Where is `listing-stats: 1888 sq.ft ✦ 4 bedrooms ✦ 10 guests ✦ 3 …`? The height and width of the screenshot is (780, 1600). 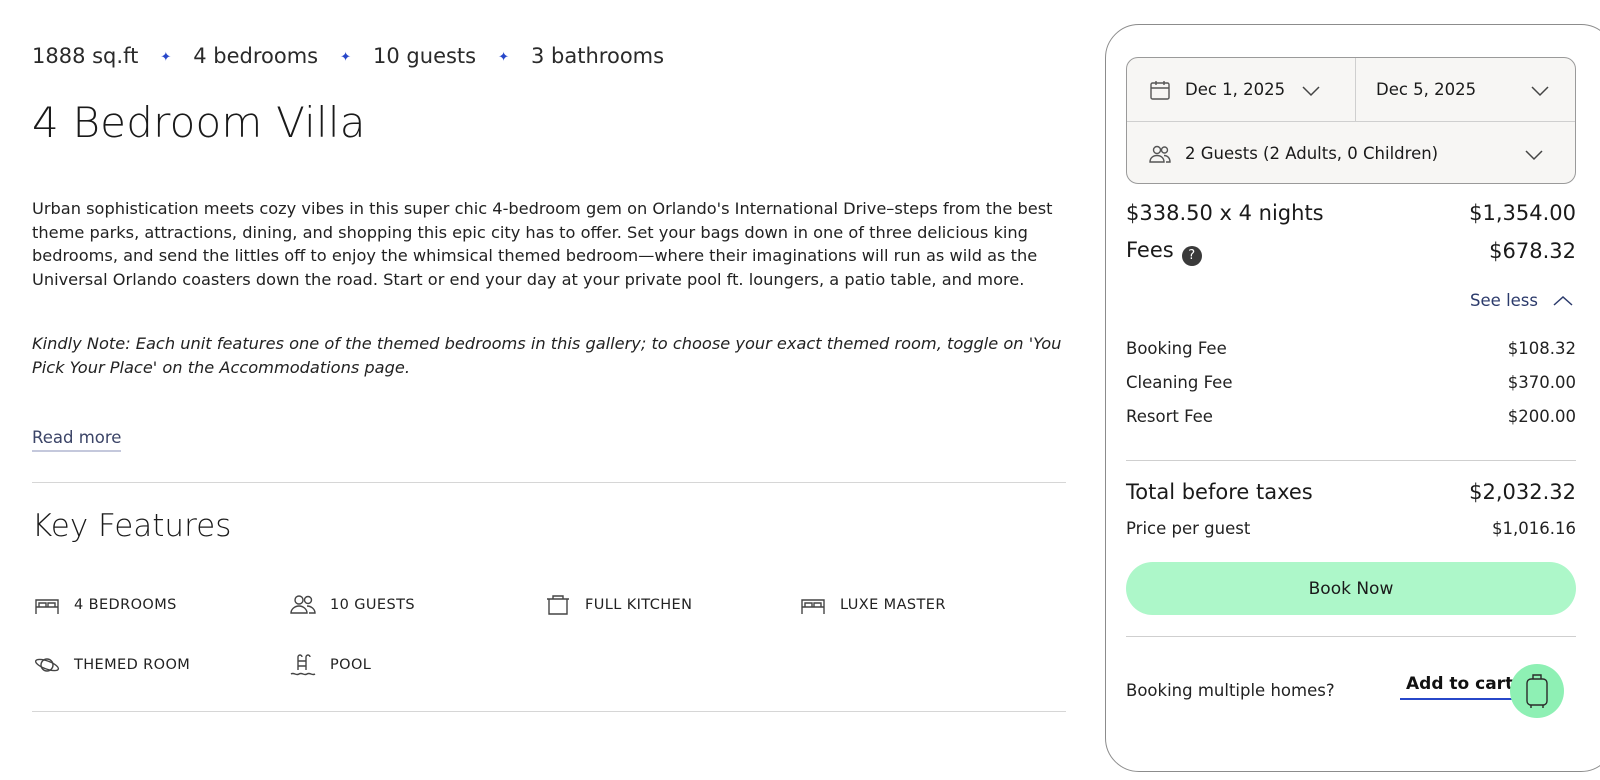
listing-stats: 1888 sq.ft ✦ 4 bedrooms ✦ 10 guests ✦ 3 … is located at coordinates (348, 56).